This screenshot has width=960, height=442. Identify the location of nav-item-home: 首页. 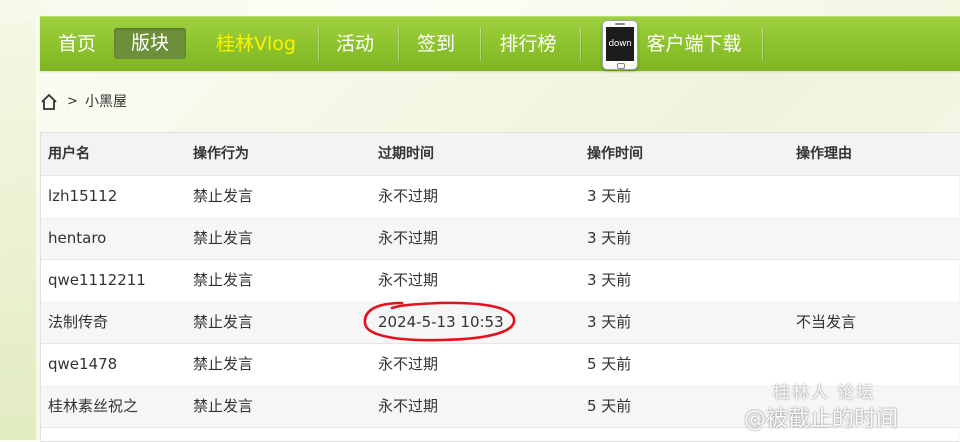
(77, 44).